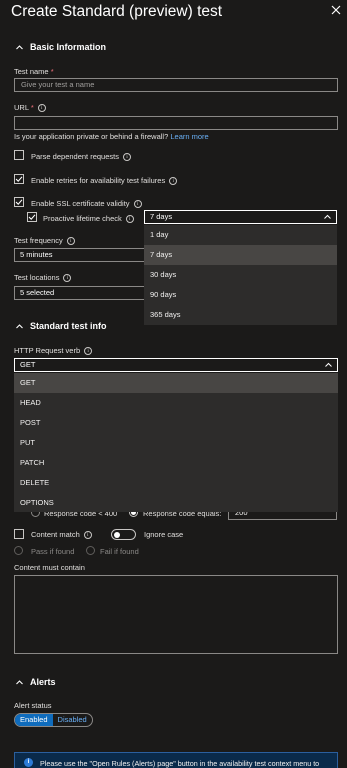 Image resolution: width=347 pixels, height=768 pixels. I want to click on url-label: URL * i, so click(30, 108).